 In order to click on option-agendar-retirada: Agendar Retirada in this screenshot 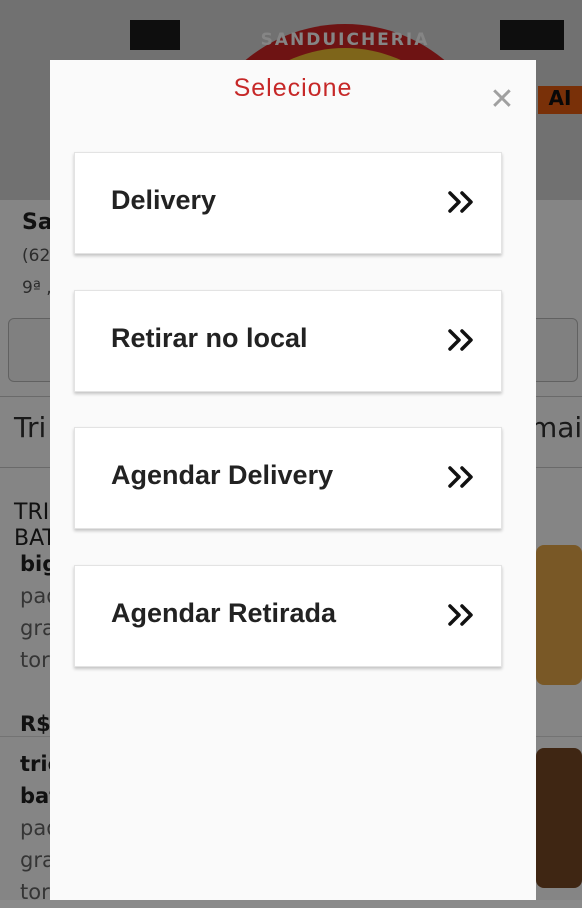, I will do `click(288, 616)`.